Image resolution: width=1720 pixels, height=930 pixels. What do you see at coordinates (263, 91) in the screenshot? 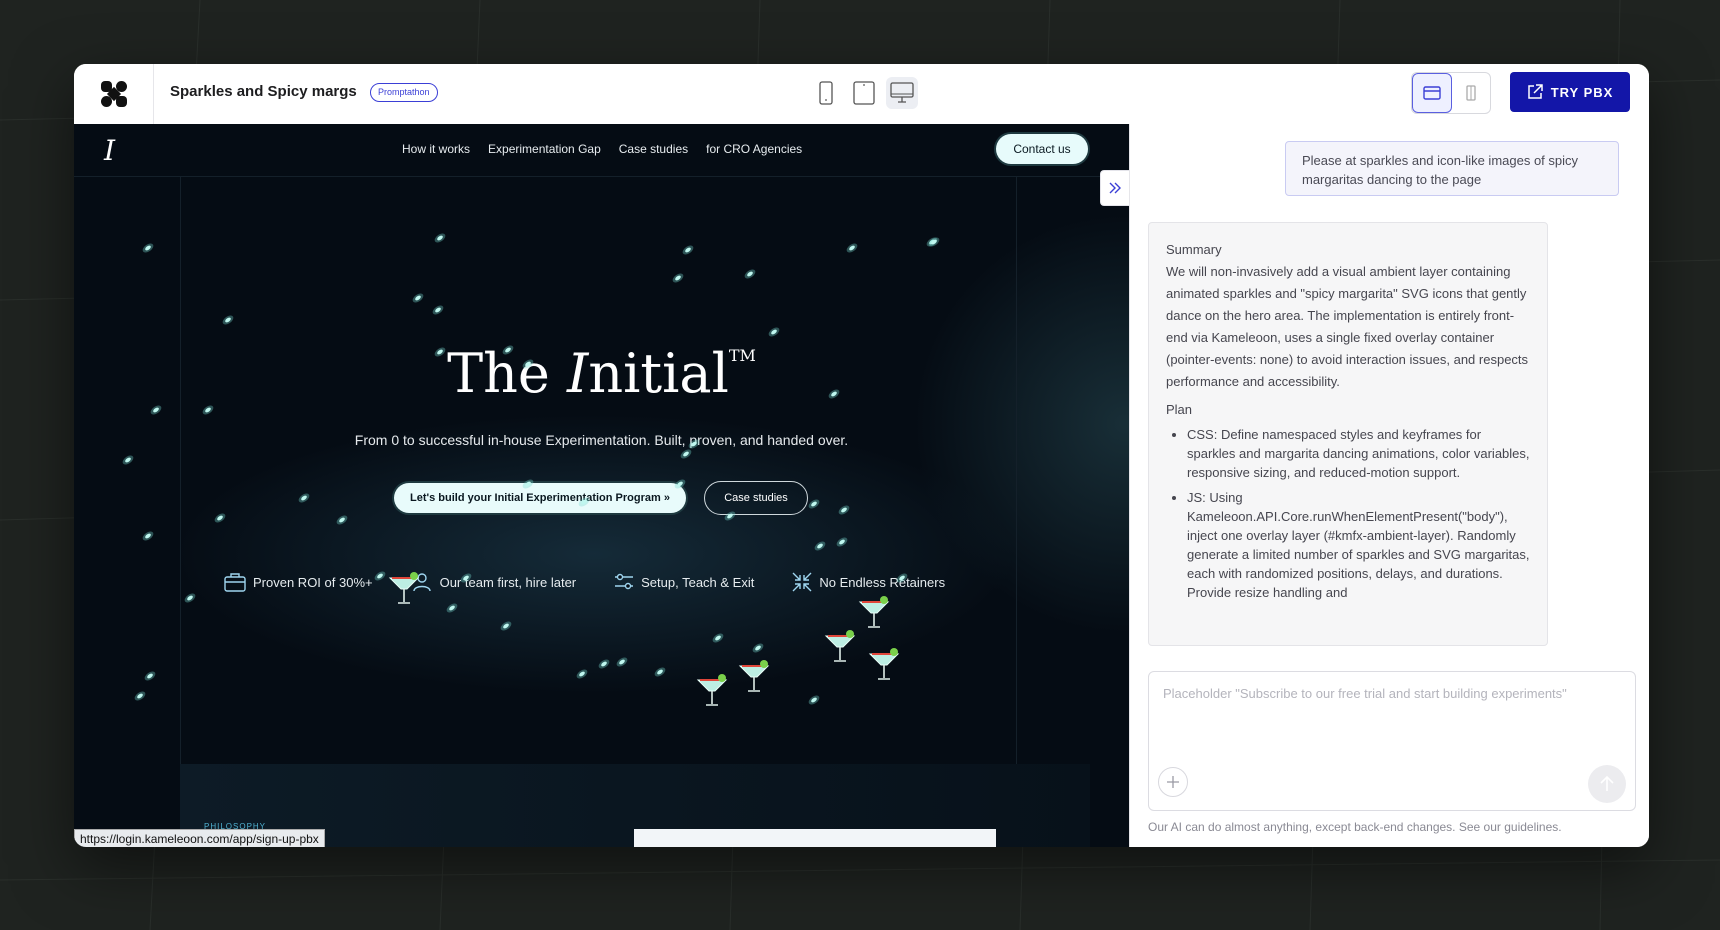
I see `project-title: Sparkles and Spicy margs` at bounding box center [263, 91].